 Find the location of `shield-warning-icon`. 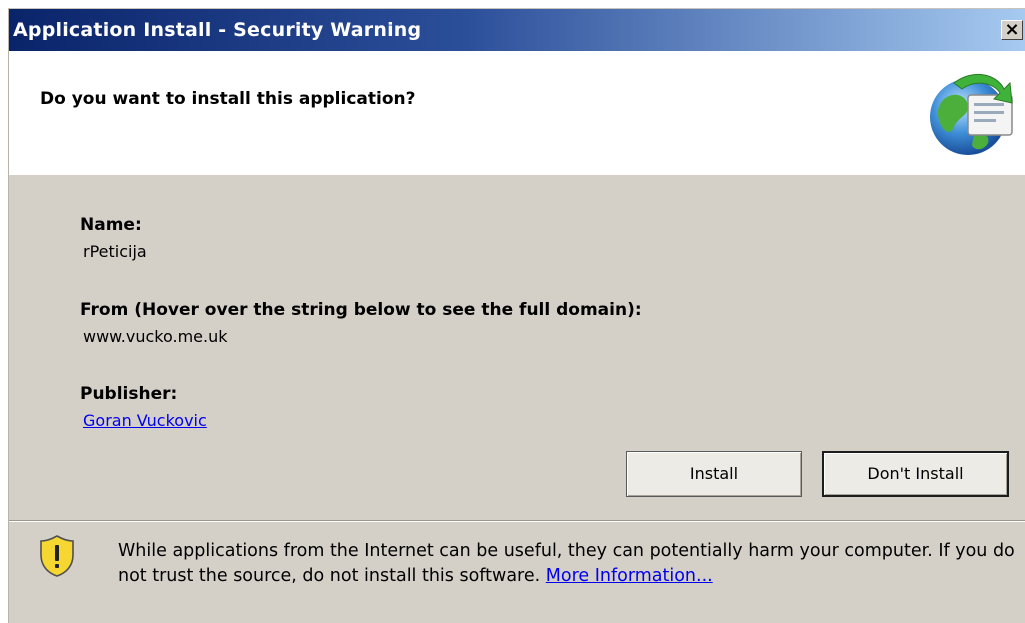

shield-warning-icon is located at coordinates (57, 556).